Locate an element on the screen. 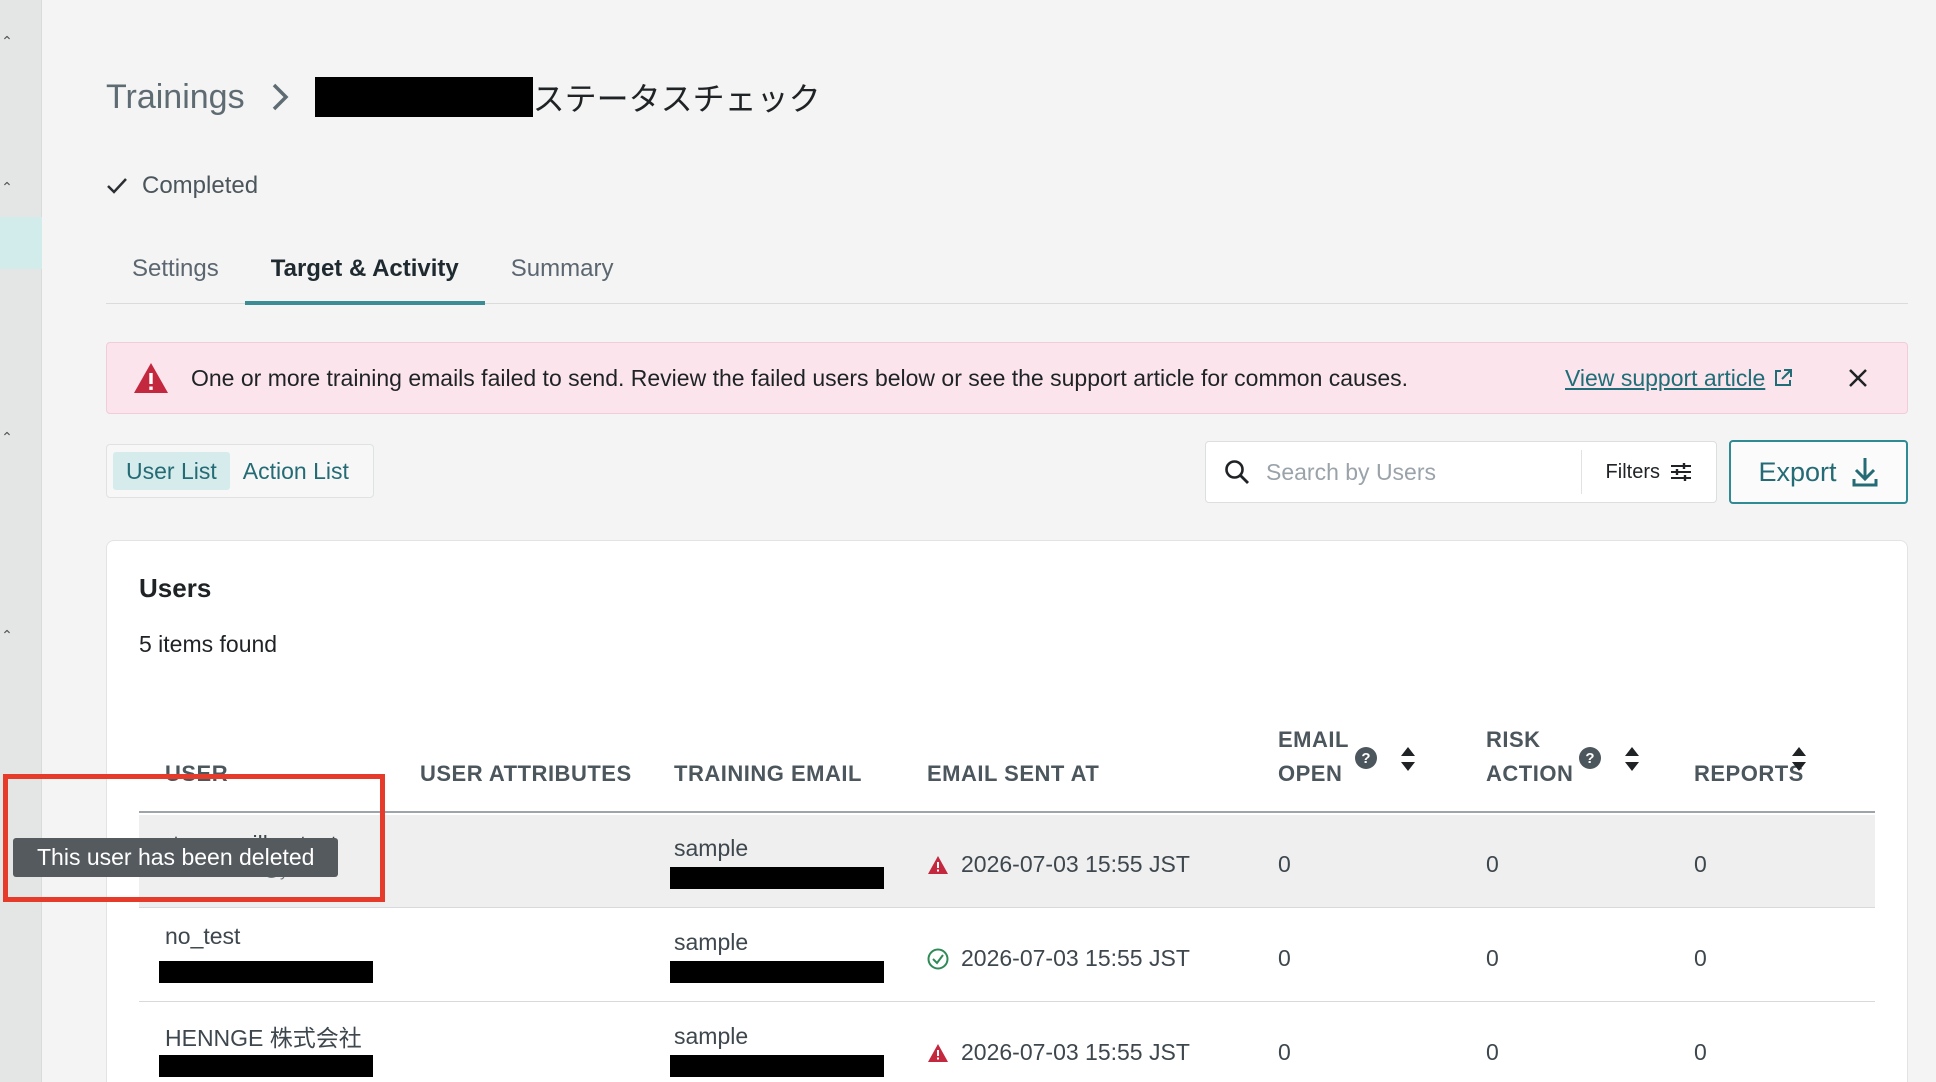 The height and width of the screenshot is (1082, 1936). search-input is located at coordinates (1416, 472).